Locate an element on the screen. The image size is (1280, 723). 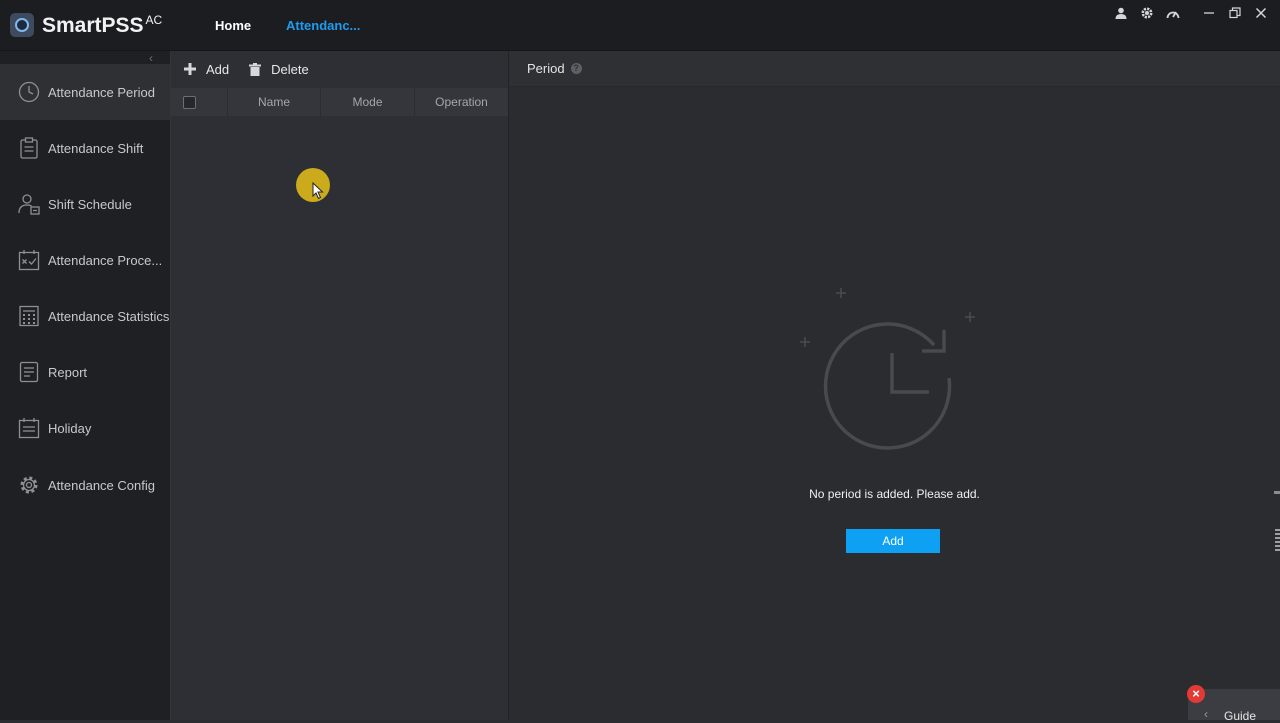
tab-home: Home is located at coordinates (233, 25).